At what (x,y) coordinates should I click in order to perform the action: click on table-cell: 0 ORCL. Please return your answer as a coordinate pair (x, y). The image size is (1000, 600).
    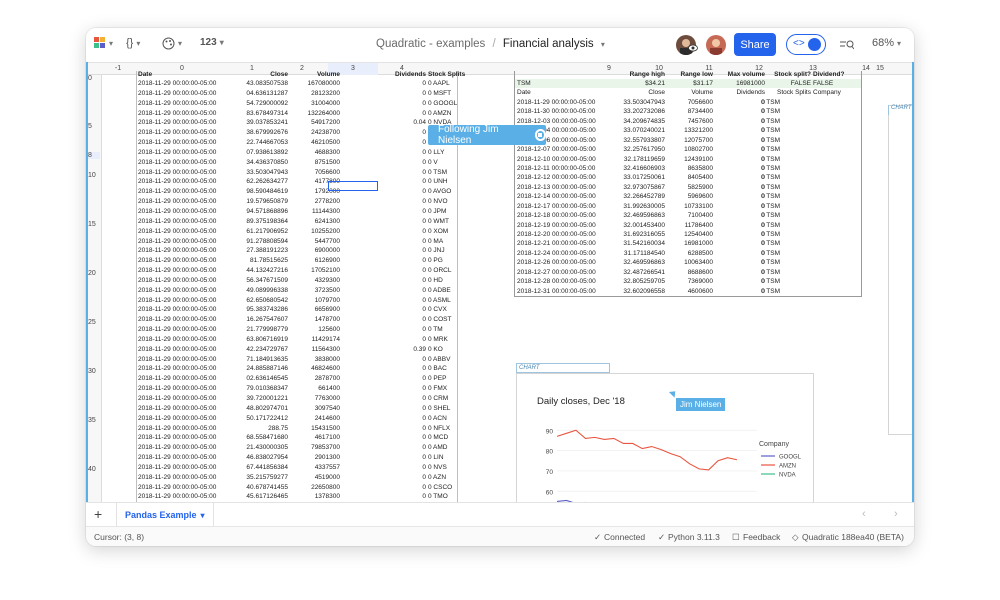
    Looking at the image, I should click on (439, 271).